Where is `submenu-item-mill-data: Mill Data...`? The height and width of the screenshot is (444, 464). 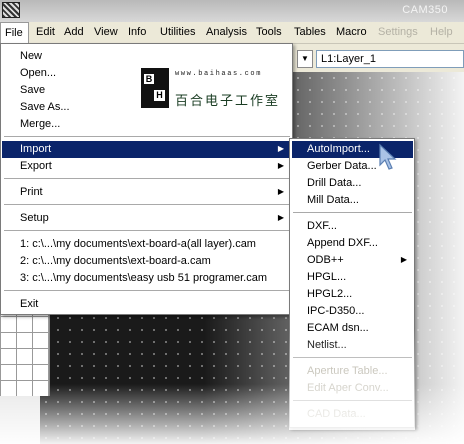 submenu-item-mill-data: Mill Data... is located at coordinates (352, 200).